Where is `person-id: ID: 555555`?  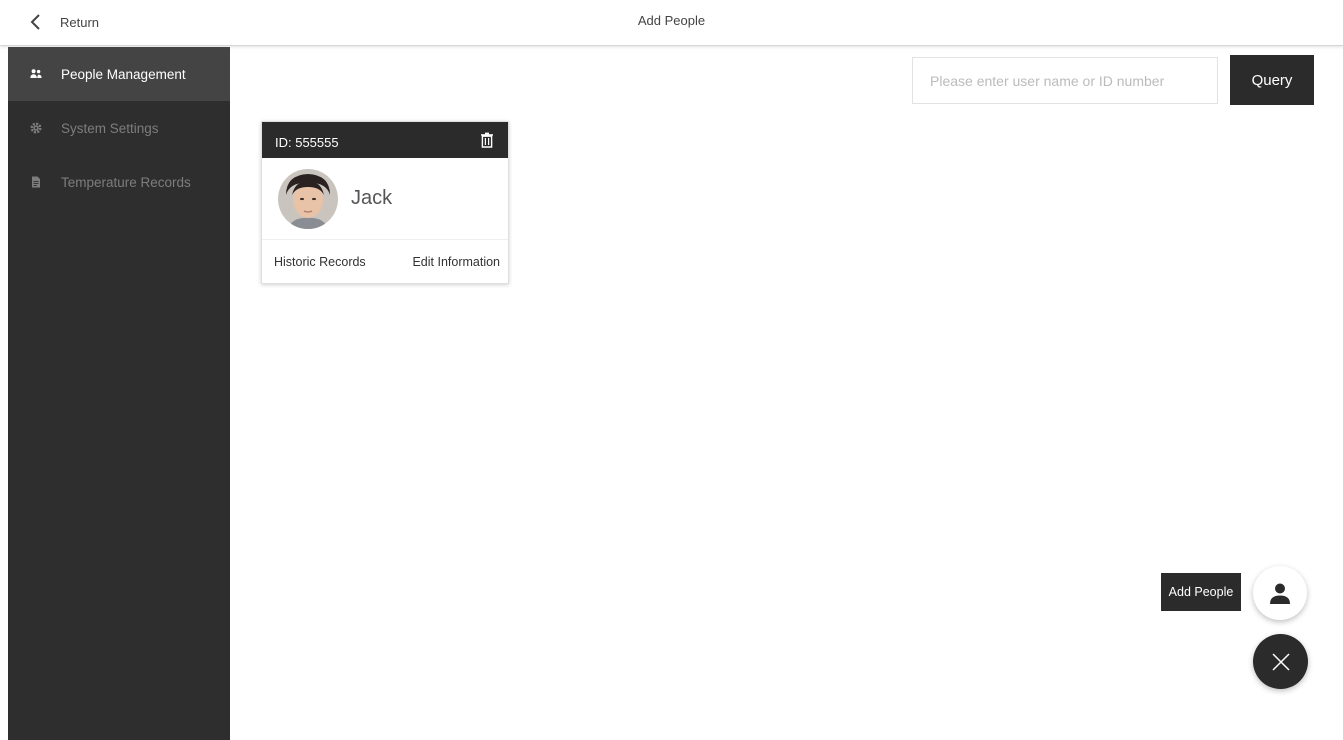
person-id: ID: 555555 is located at coordinates (307, 142).